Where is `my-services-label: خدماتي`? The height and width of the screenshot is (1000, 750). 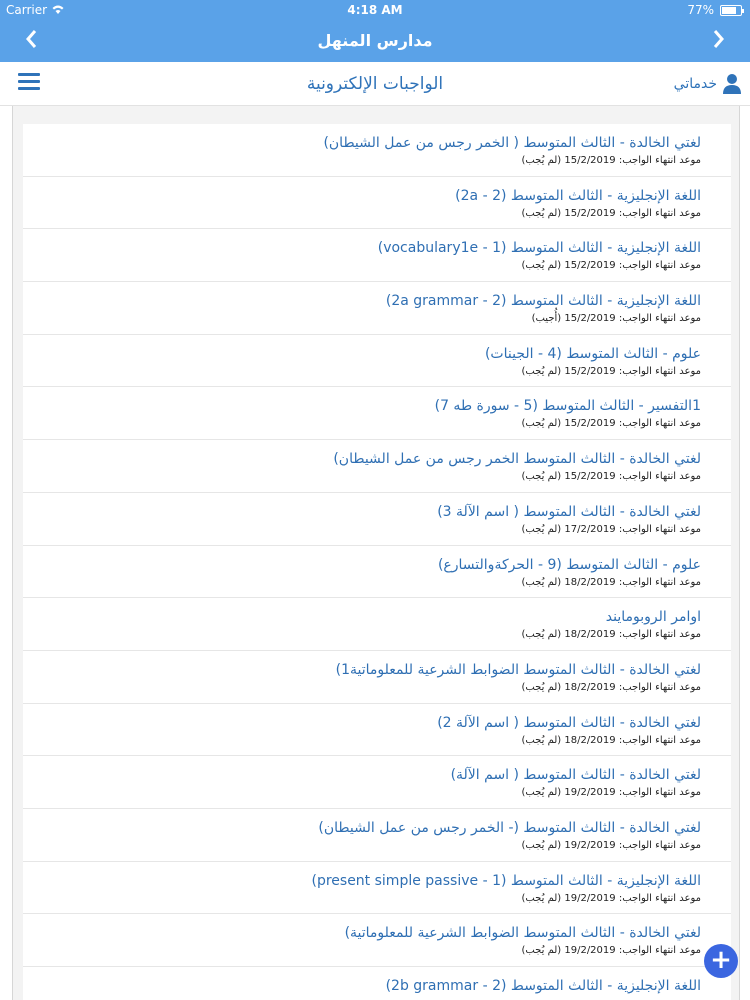 my-services-label: خدماتي is located at coordinates (695, 84).